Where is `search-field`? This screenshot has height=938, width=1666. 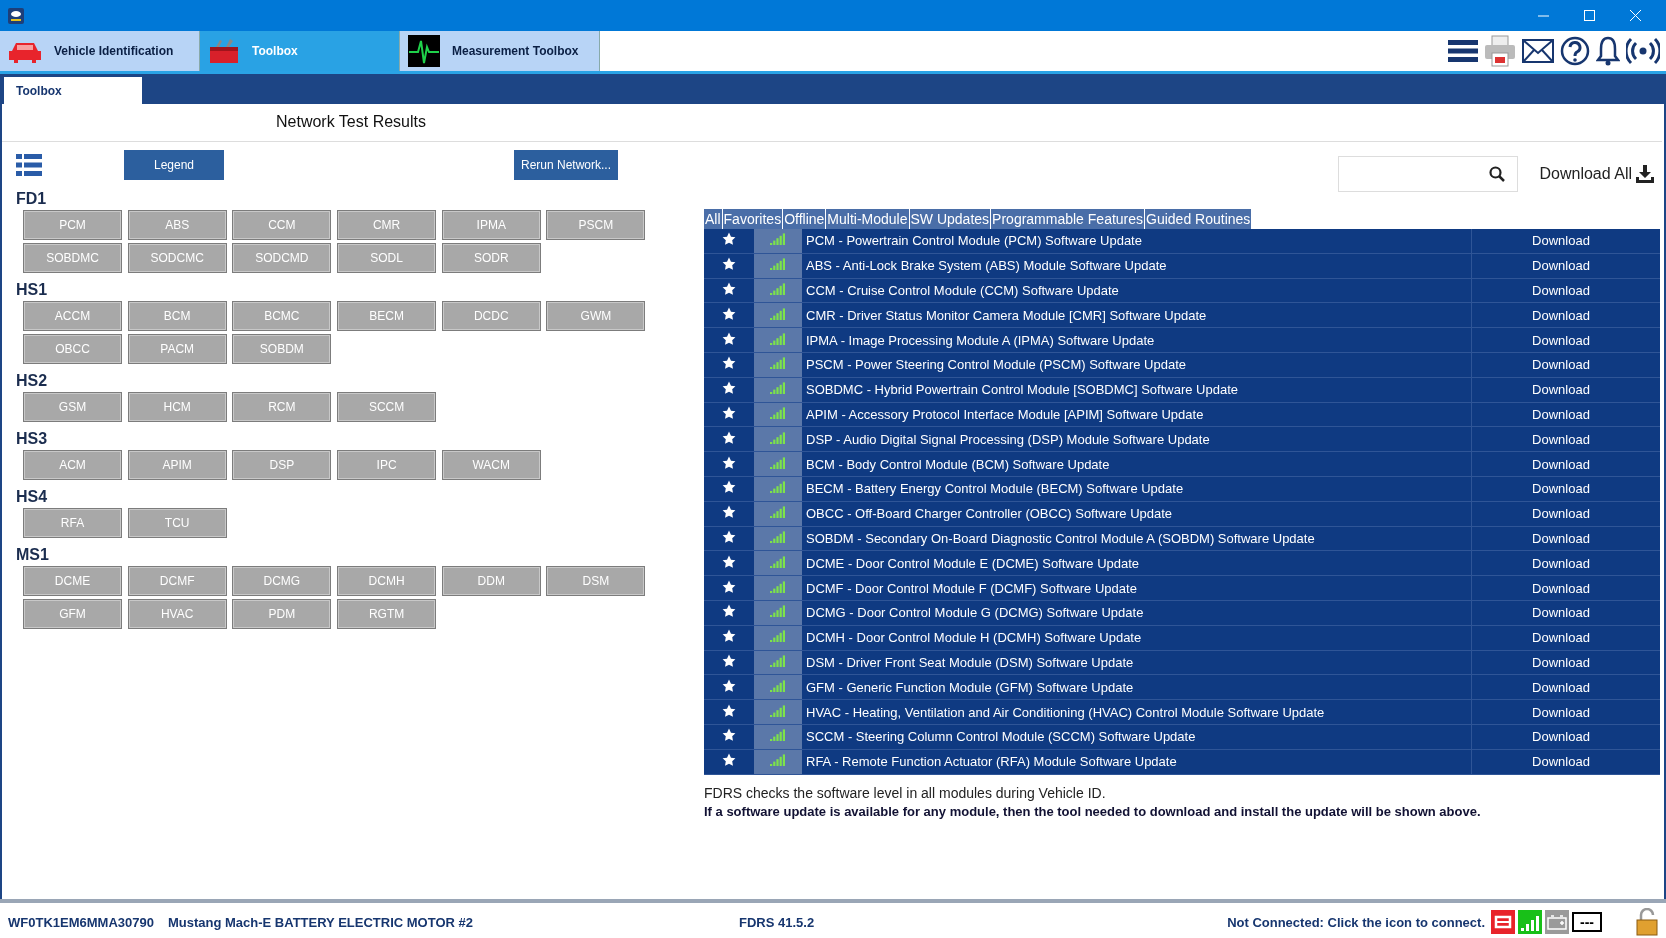 search-field is located at coordinates (1427, 174).